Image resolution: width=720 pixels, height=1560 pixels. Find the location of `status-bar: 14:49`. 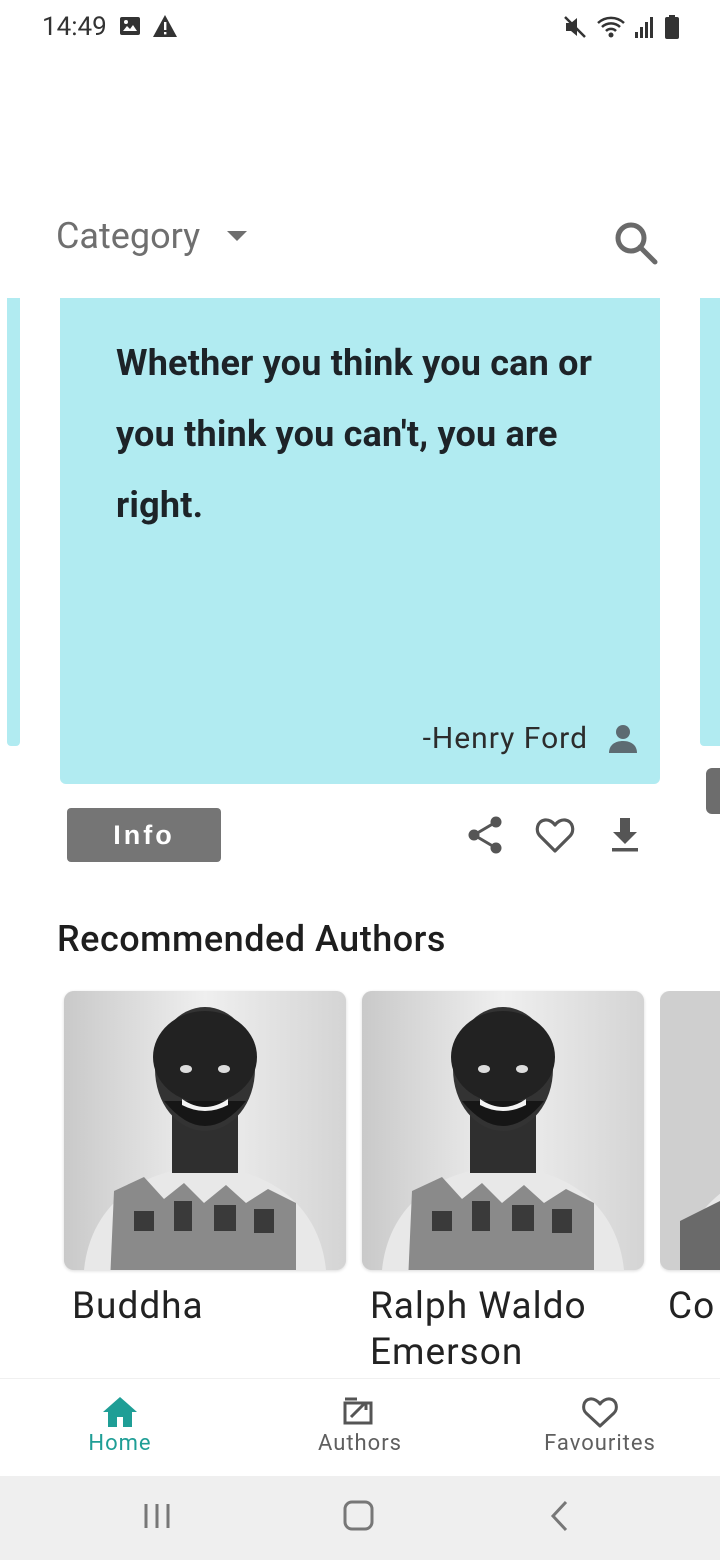

status-bar: 14:49 is located at coordinates (360, 28).